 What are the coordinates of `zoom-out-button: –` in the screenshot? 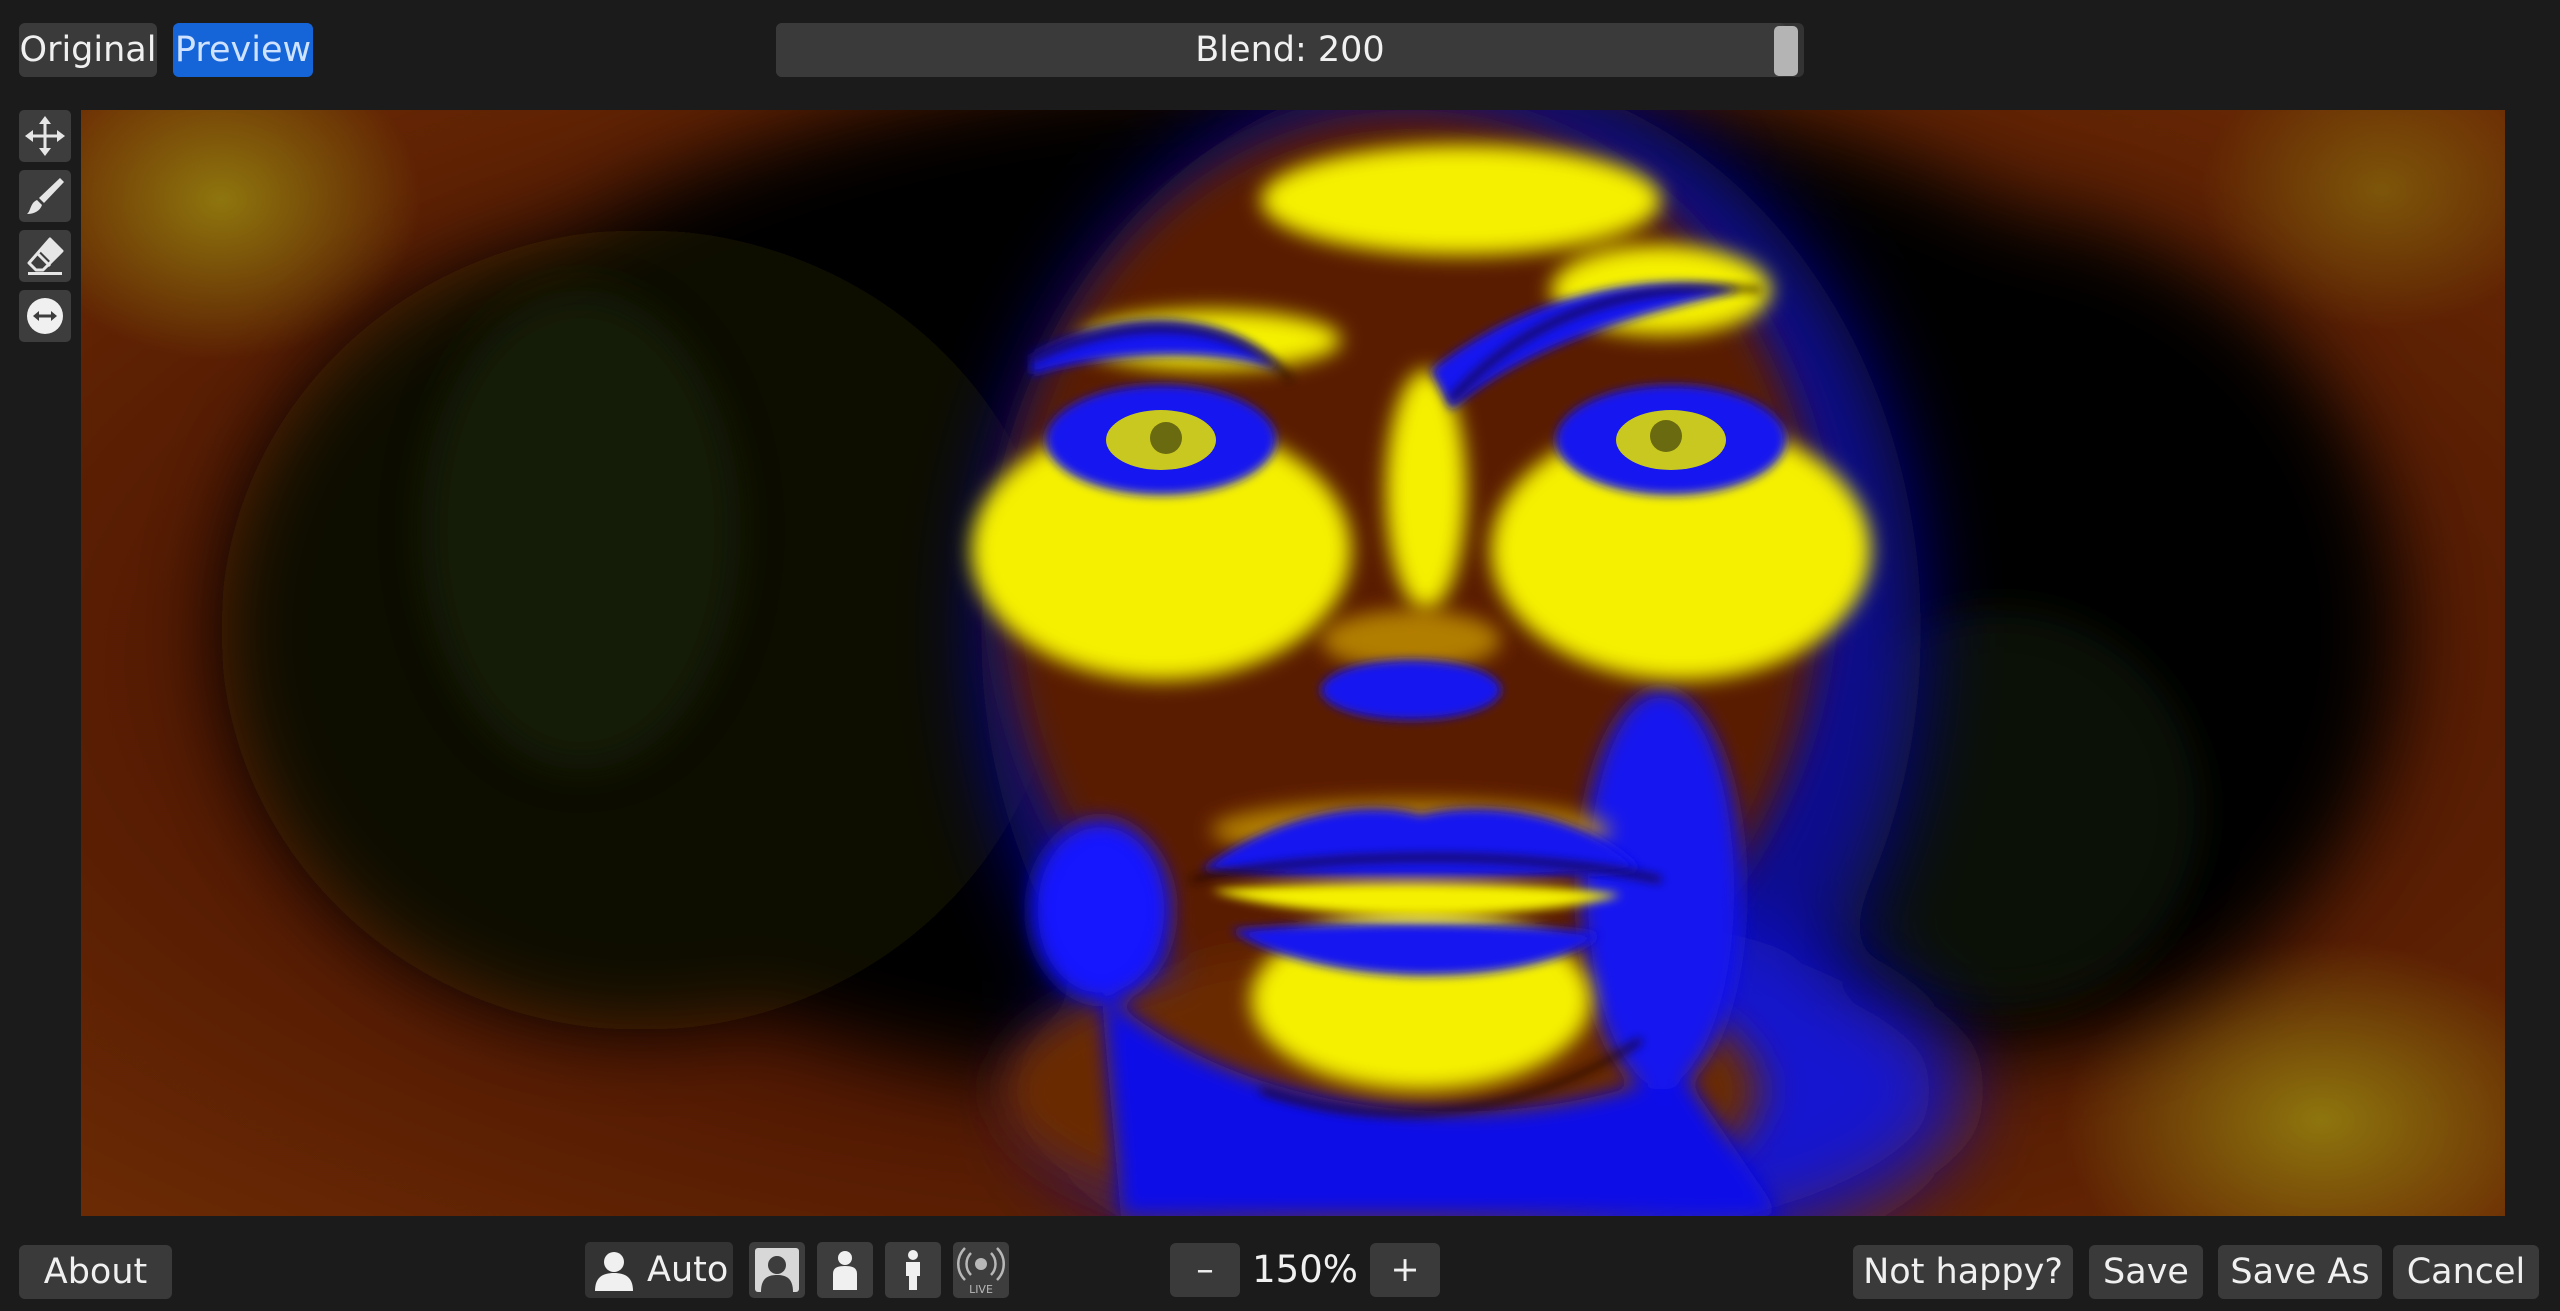 It's located at (1205, 1270).